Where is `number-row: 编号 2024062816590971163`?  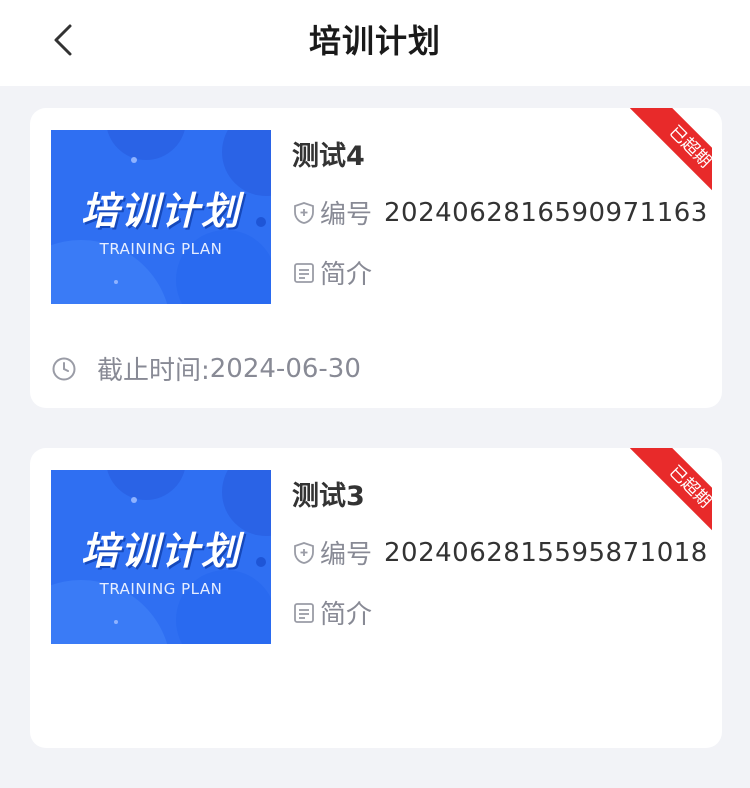
number-row: 编号 2024062816590971163 is located at coordinates (500, 212).